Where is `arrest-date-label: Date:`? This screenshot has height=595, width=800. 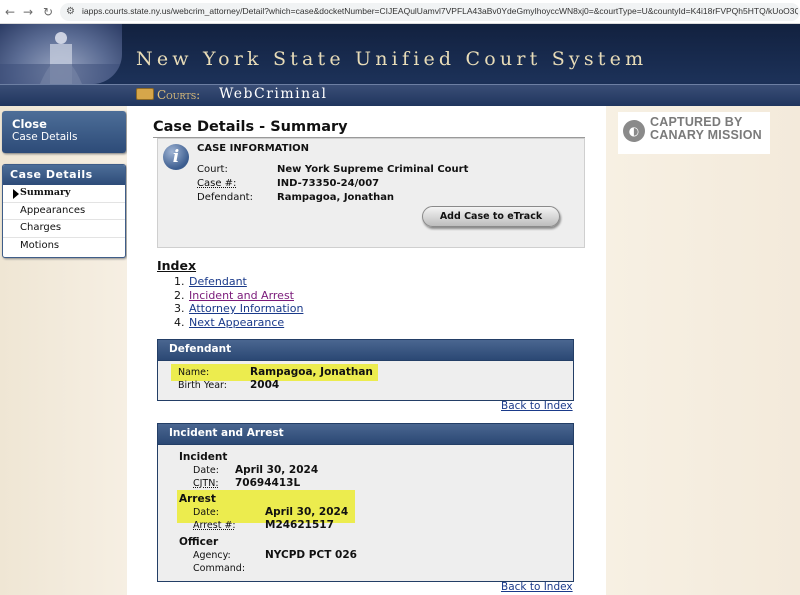
arrest-date-label: Date: is located at coordinates (206, 512).